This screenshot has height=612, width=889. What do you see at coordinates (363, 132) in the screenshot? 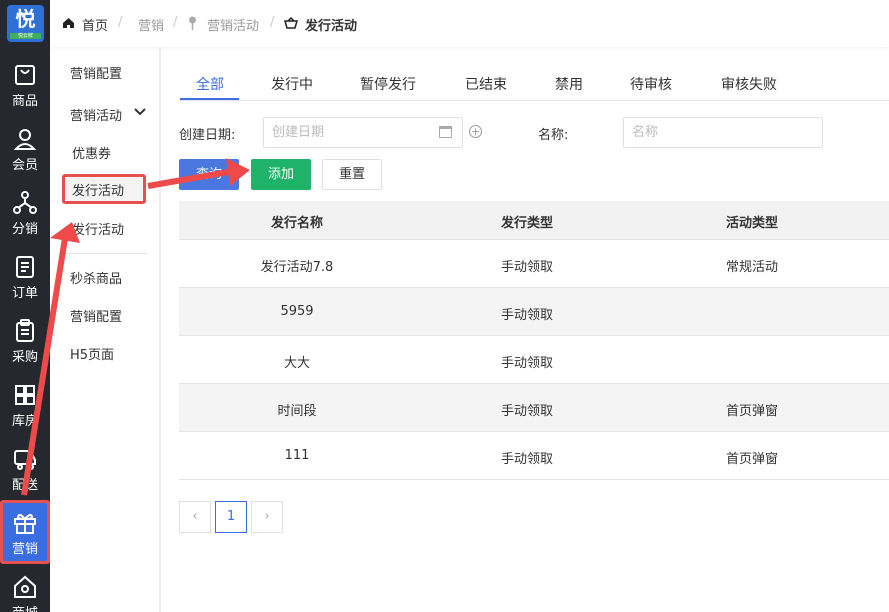
I see `date-filter-input: 创建日期` at bounding box center [363, 132].